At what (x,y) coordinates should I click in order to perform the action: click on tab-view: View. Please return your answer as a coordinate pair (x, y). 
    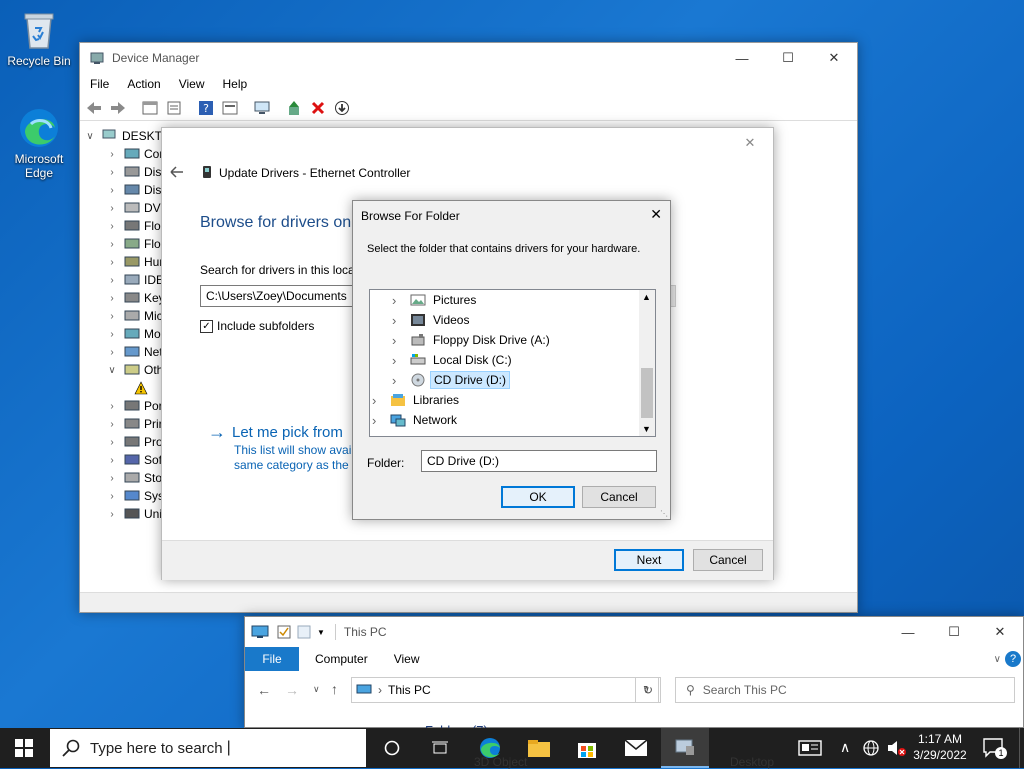
    Looking at the image, I should click on (407, 659).